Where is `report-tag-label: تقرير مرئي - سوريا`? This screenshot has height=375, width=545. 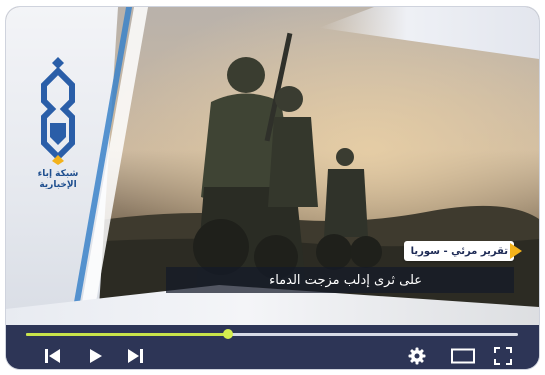
report-tag-label: تقرير مرئي - سوريا is located at coordinates (459, 251).